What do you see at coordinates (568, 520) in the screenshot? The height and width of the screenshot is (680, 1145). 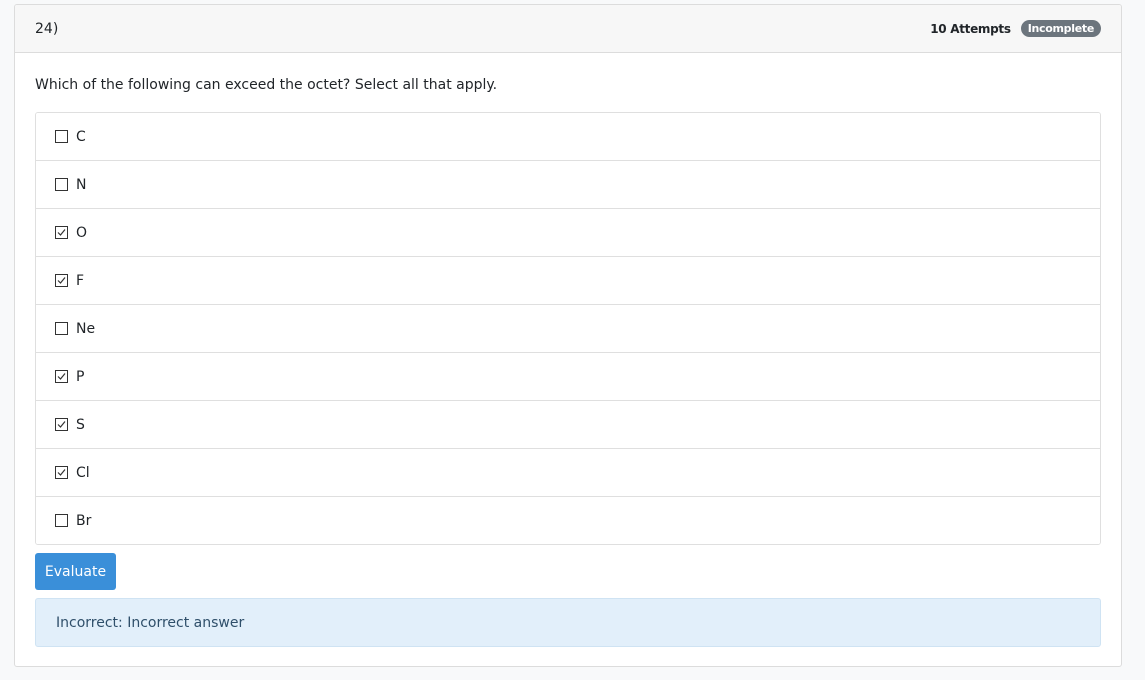 I see `option-item: Br` at bounding box center [568, 520].